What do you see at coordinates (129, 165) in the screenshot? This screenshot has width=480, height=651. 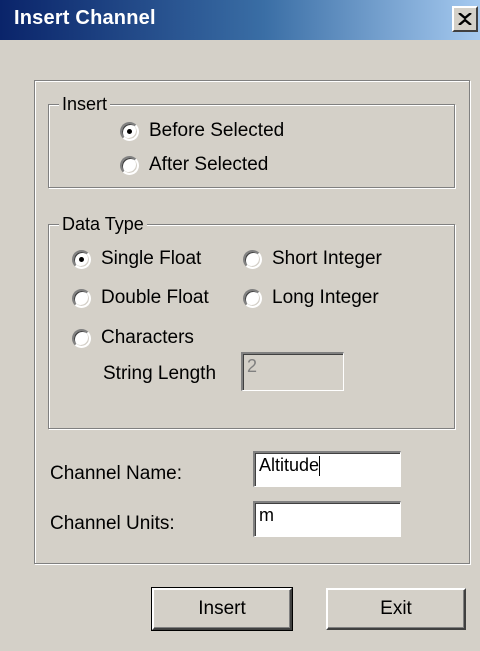 I see `radio-after-selected-button` at bounding box center [129, 165].